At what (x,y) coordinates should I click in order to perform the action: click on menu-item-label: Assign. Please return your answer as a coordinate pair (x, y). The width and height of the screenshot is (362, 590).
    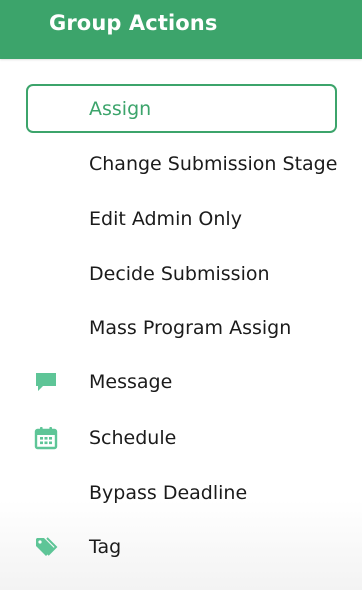
    Looking at the image, I should click on (120, 109).